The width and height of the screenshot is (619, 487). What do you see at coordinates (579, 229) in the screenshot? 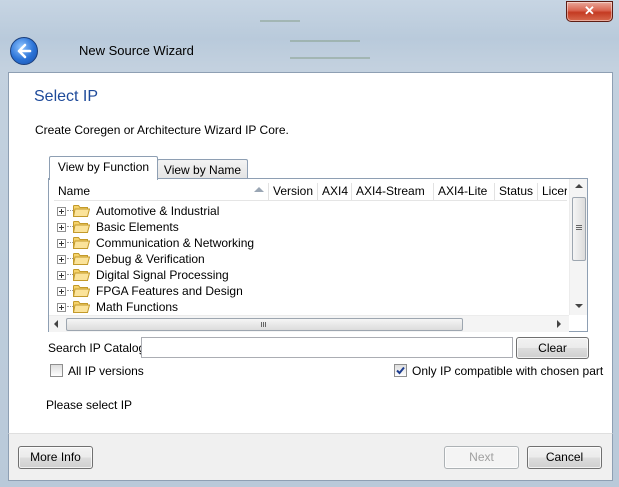
I see `vertical-scroll-thumb` at bounding box center [579, 229].